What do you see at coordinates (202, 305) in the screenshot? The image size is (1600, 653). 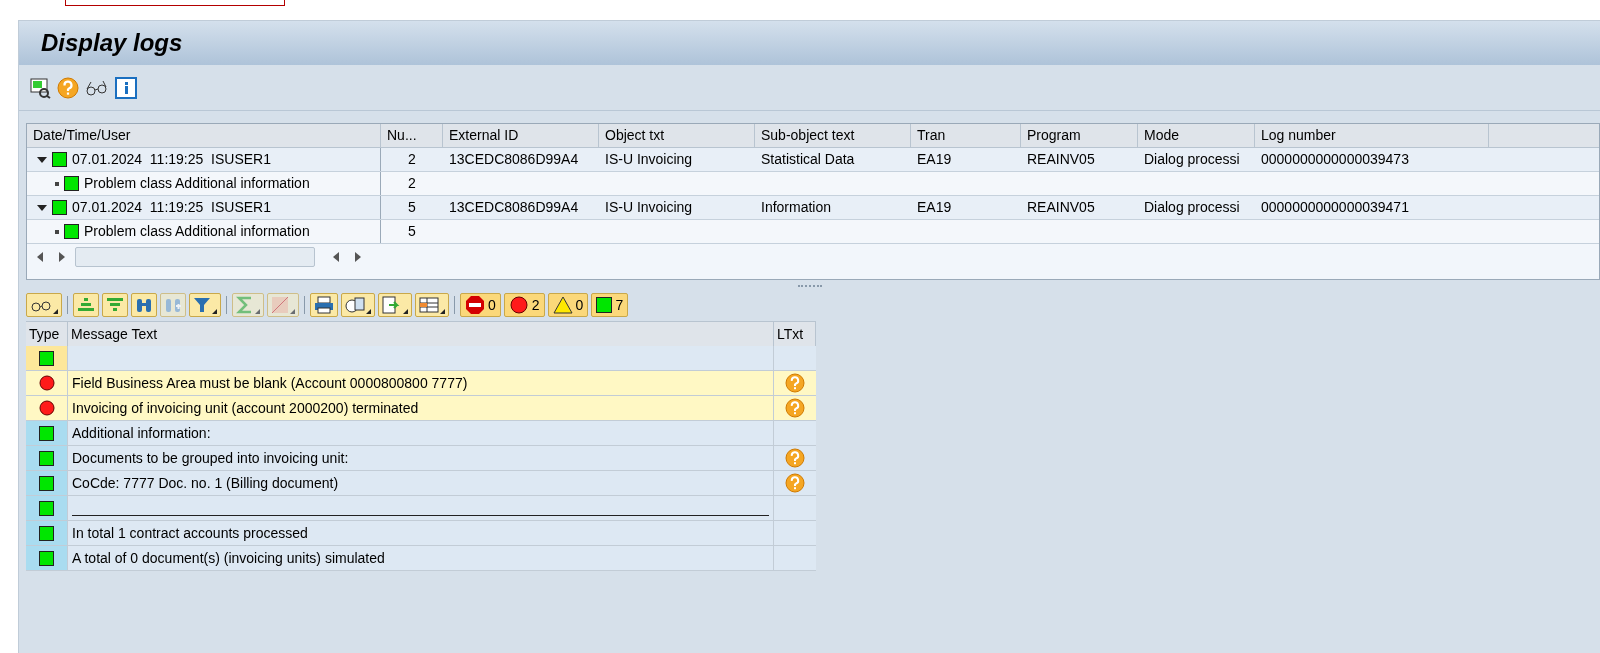 I see `filter-icon` at bounding box center [202, 305].